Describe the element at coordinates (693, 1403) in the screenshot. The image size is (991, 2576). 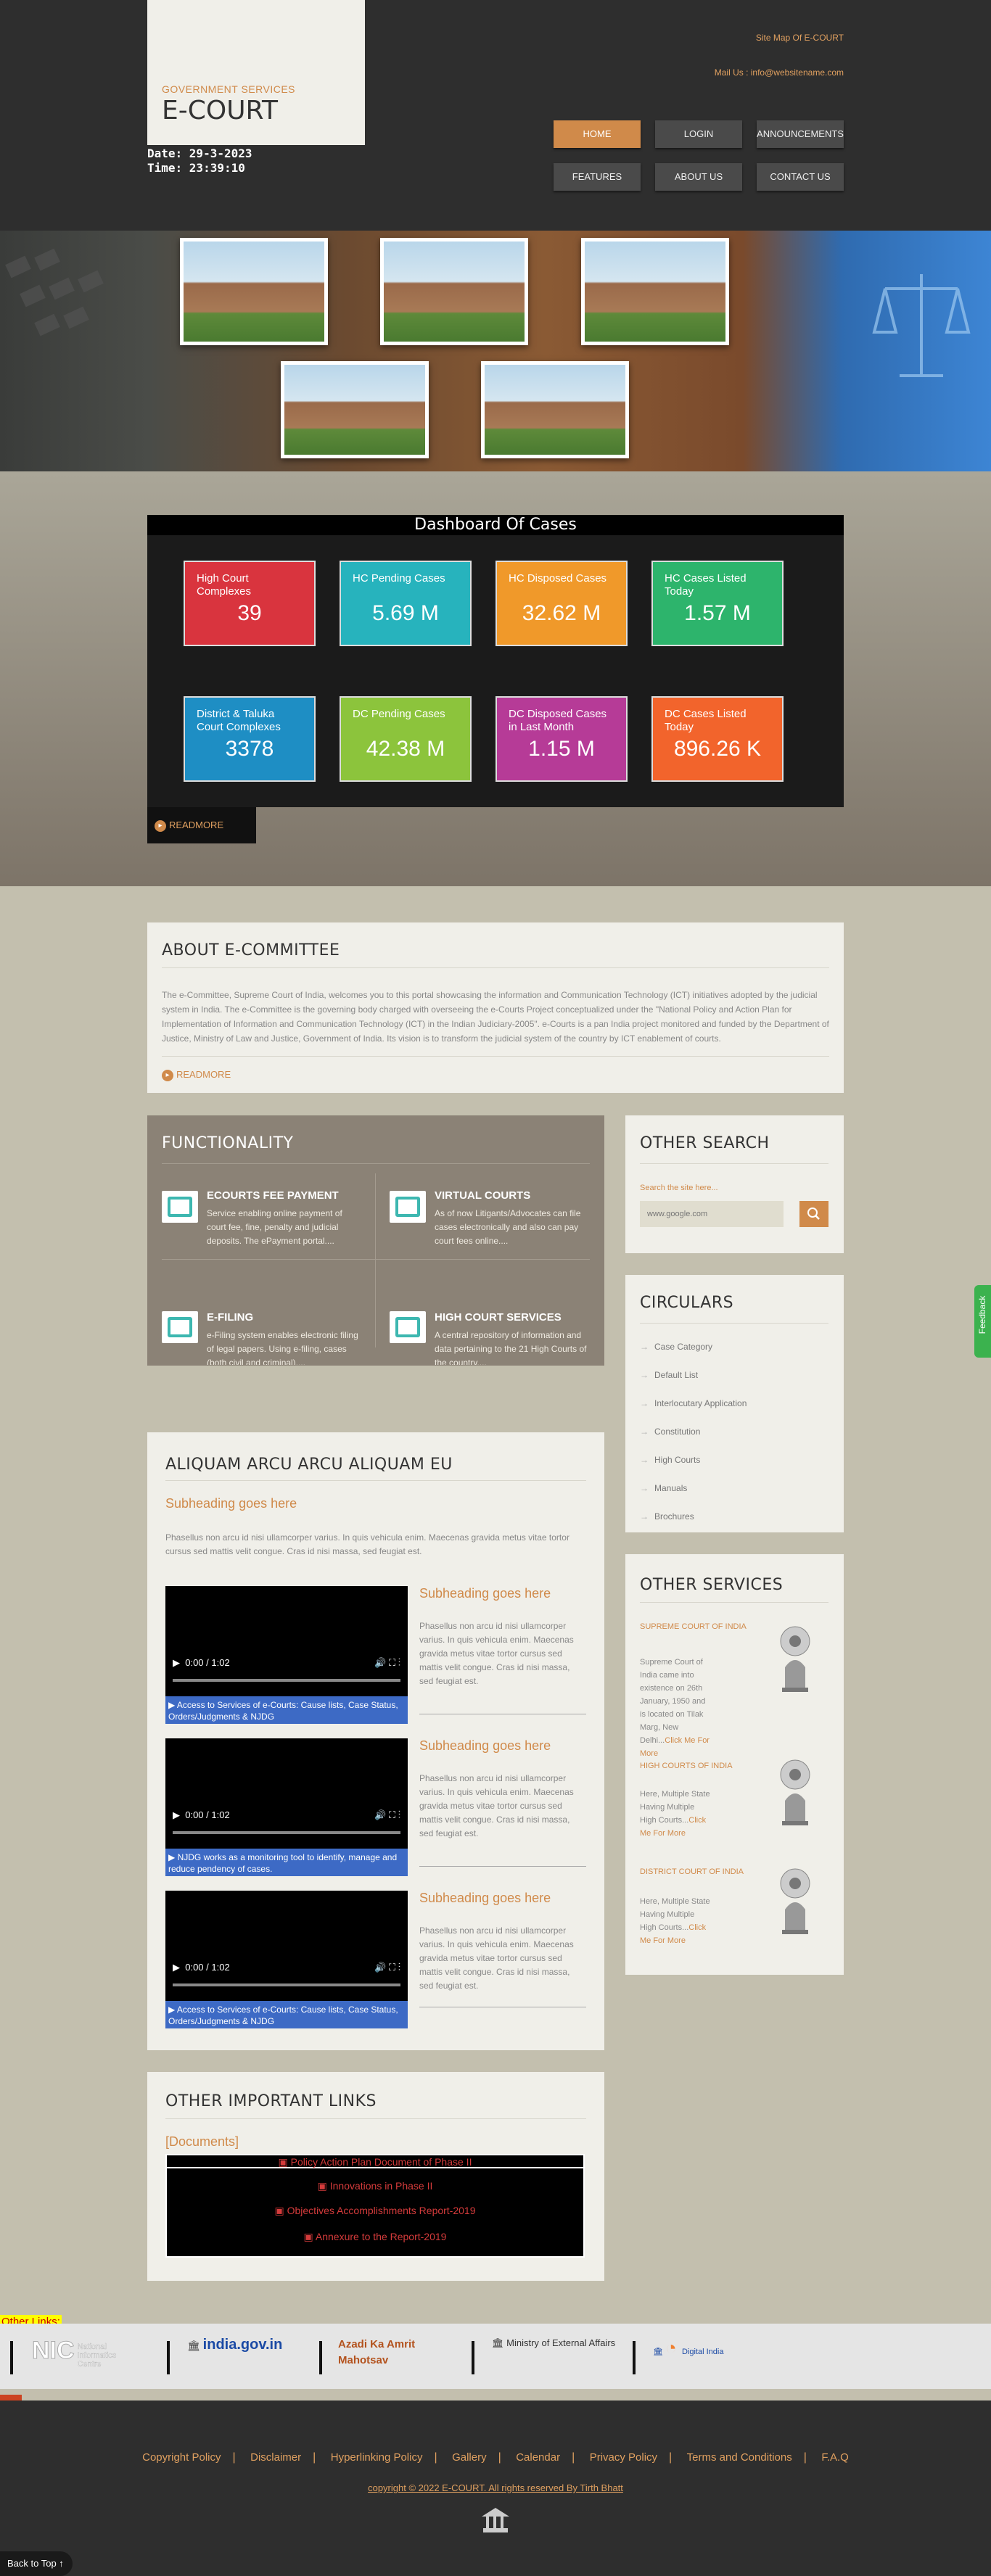
I see `circular-item: → Interlocutary Application` at that location.